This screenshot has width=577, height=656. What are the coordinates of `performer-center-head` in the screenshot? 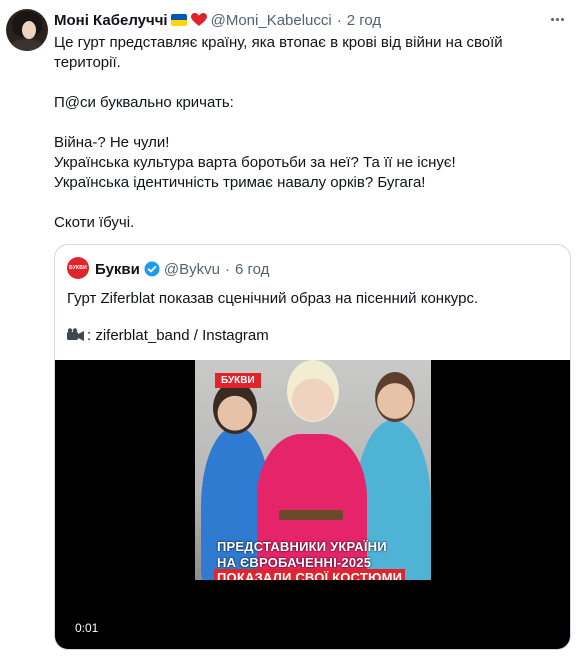 It's located at (313, 391).